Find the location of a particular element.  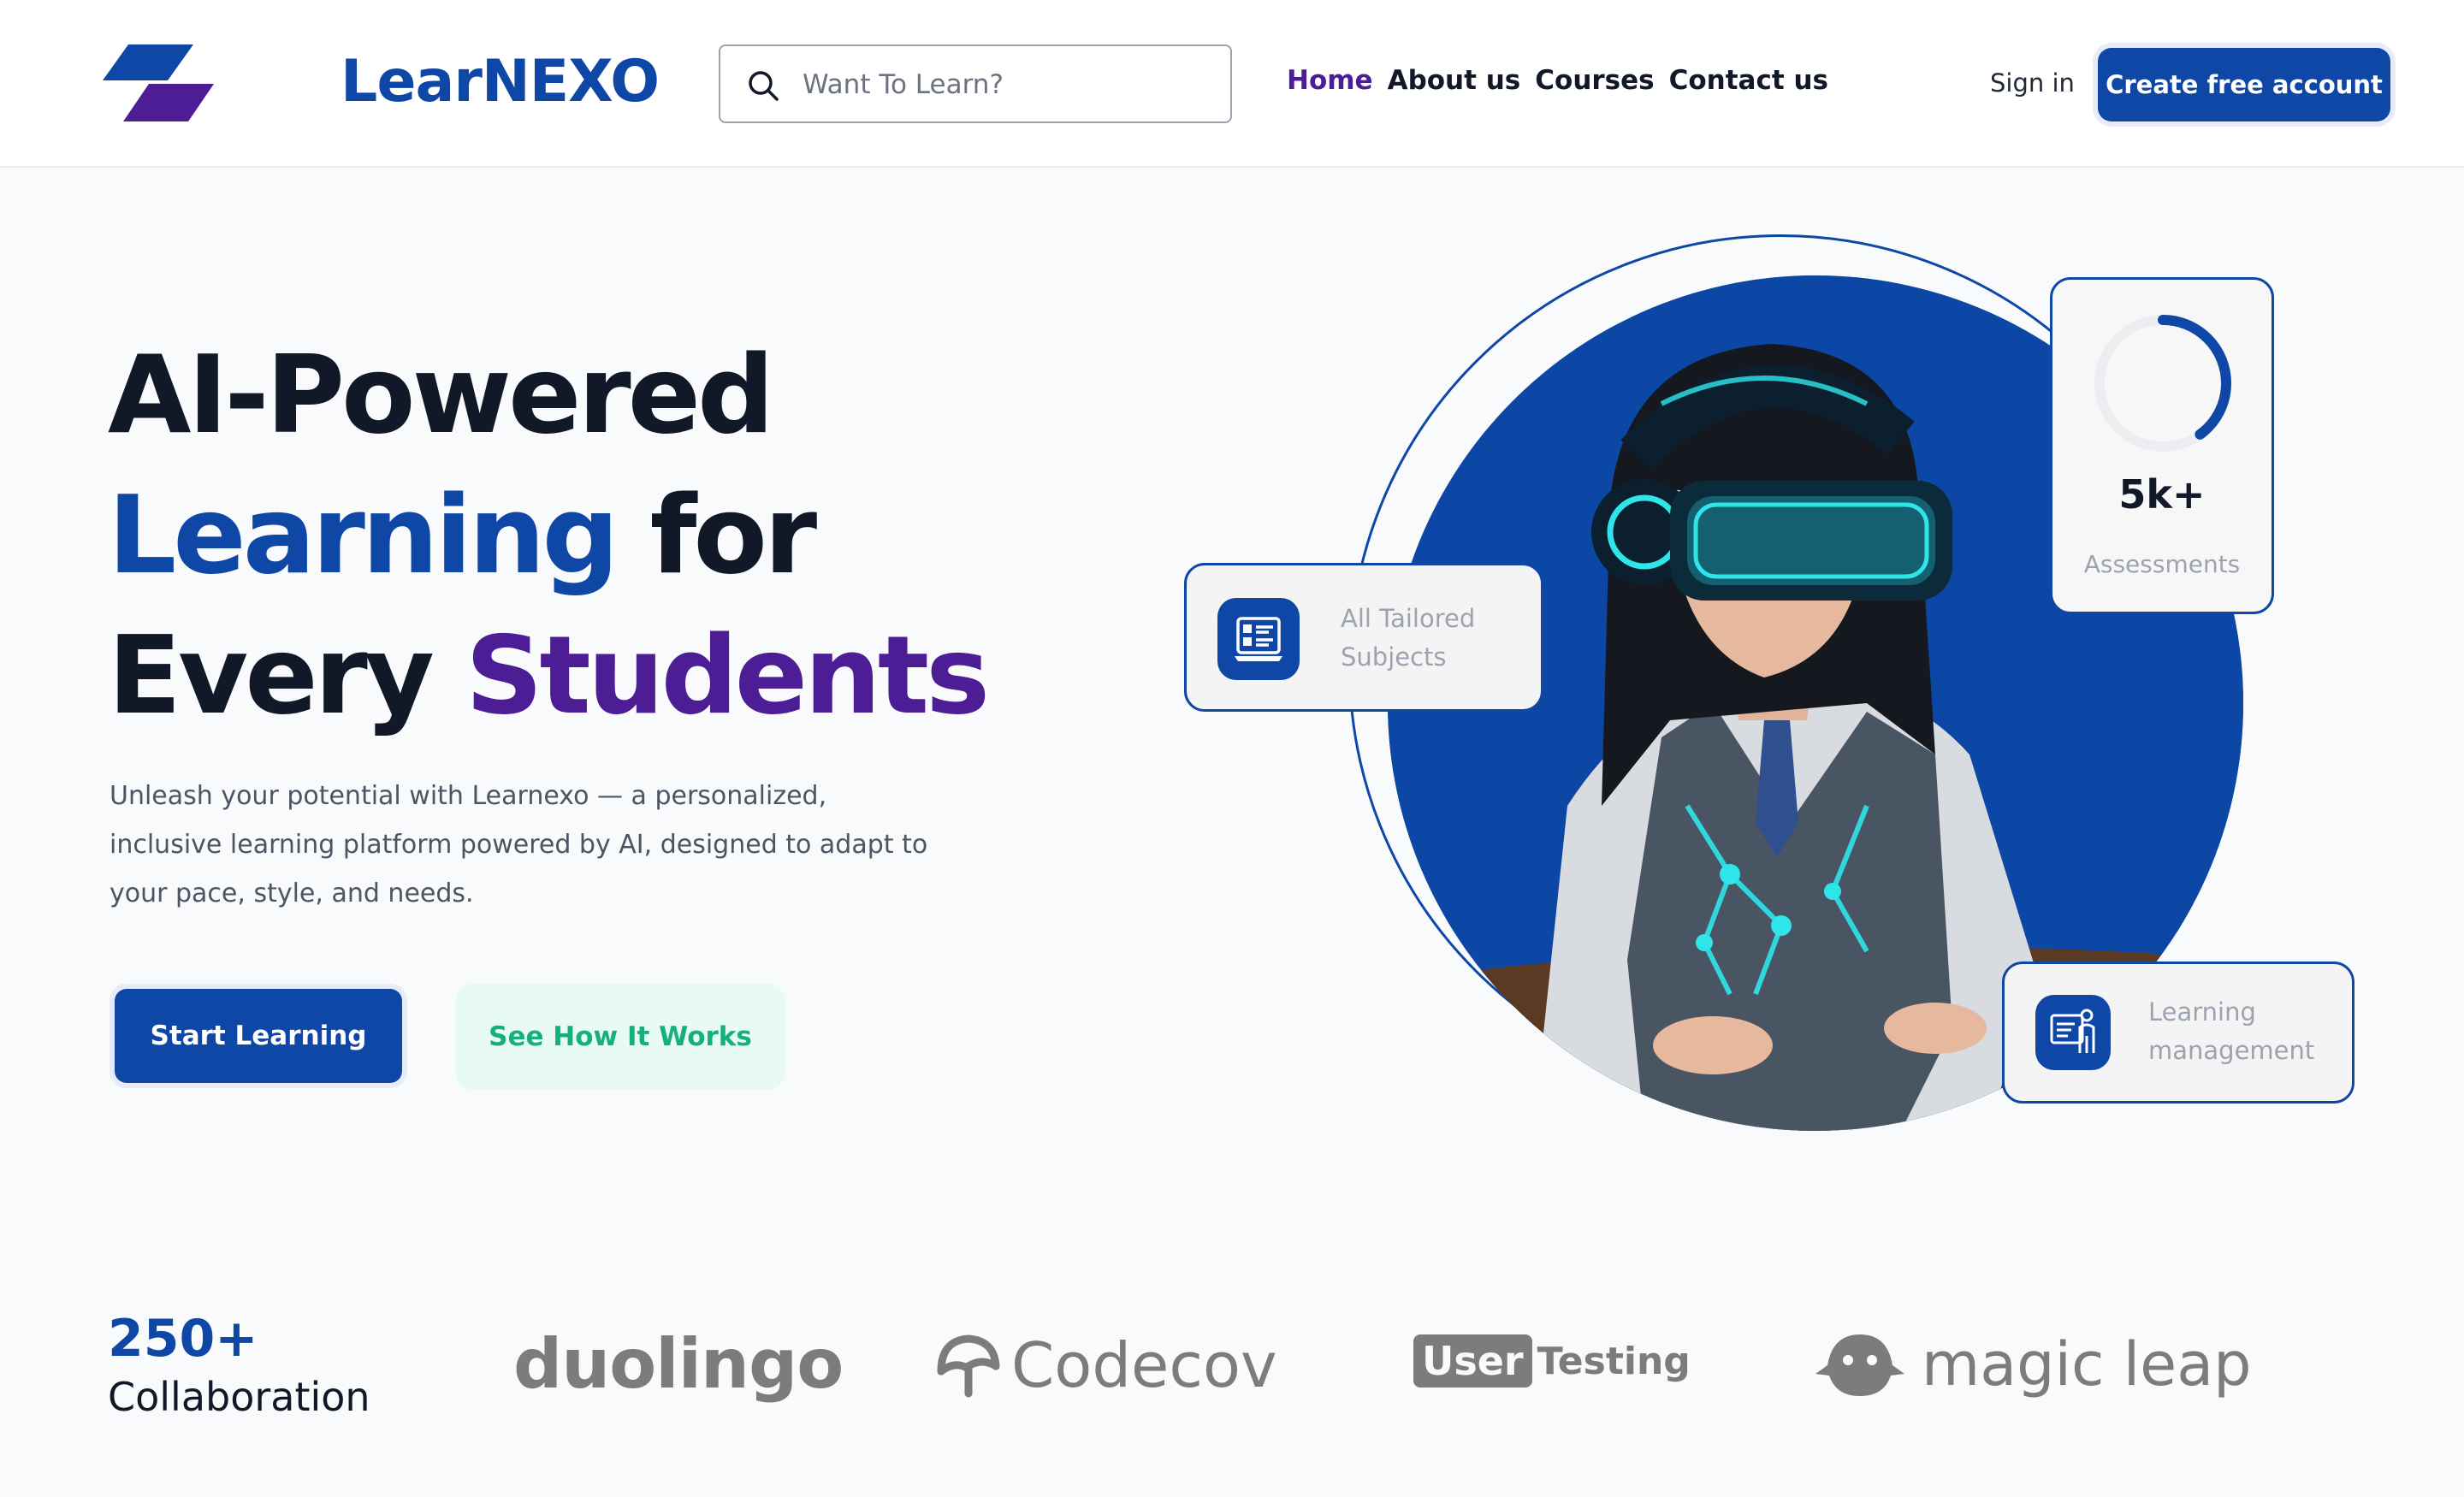

learning-management-icon is located at coordinates (2073, 1032).